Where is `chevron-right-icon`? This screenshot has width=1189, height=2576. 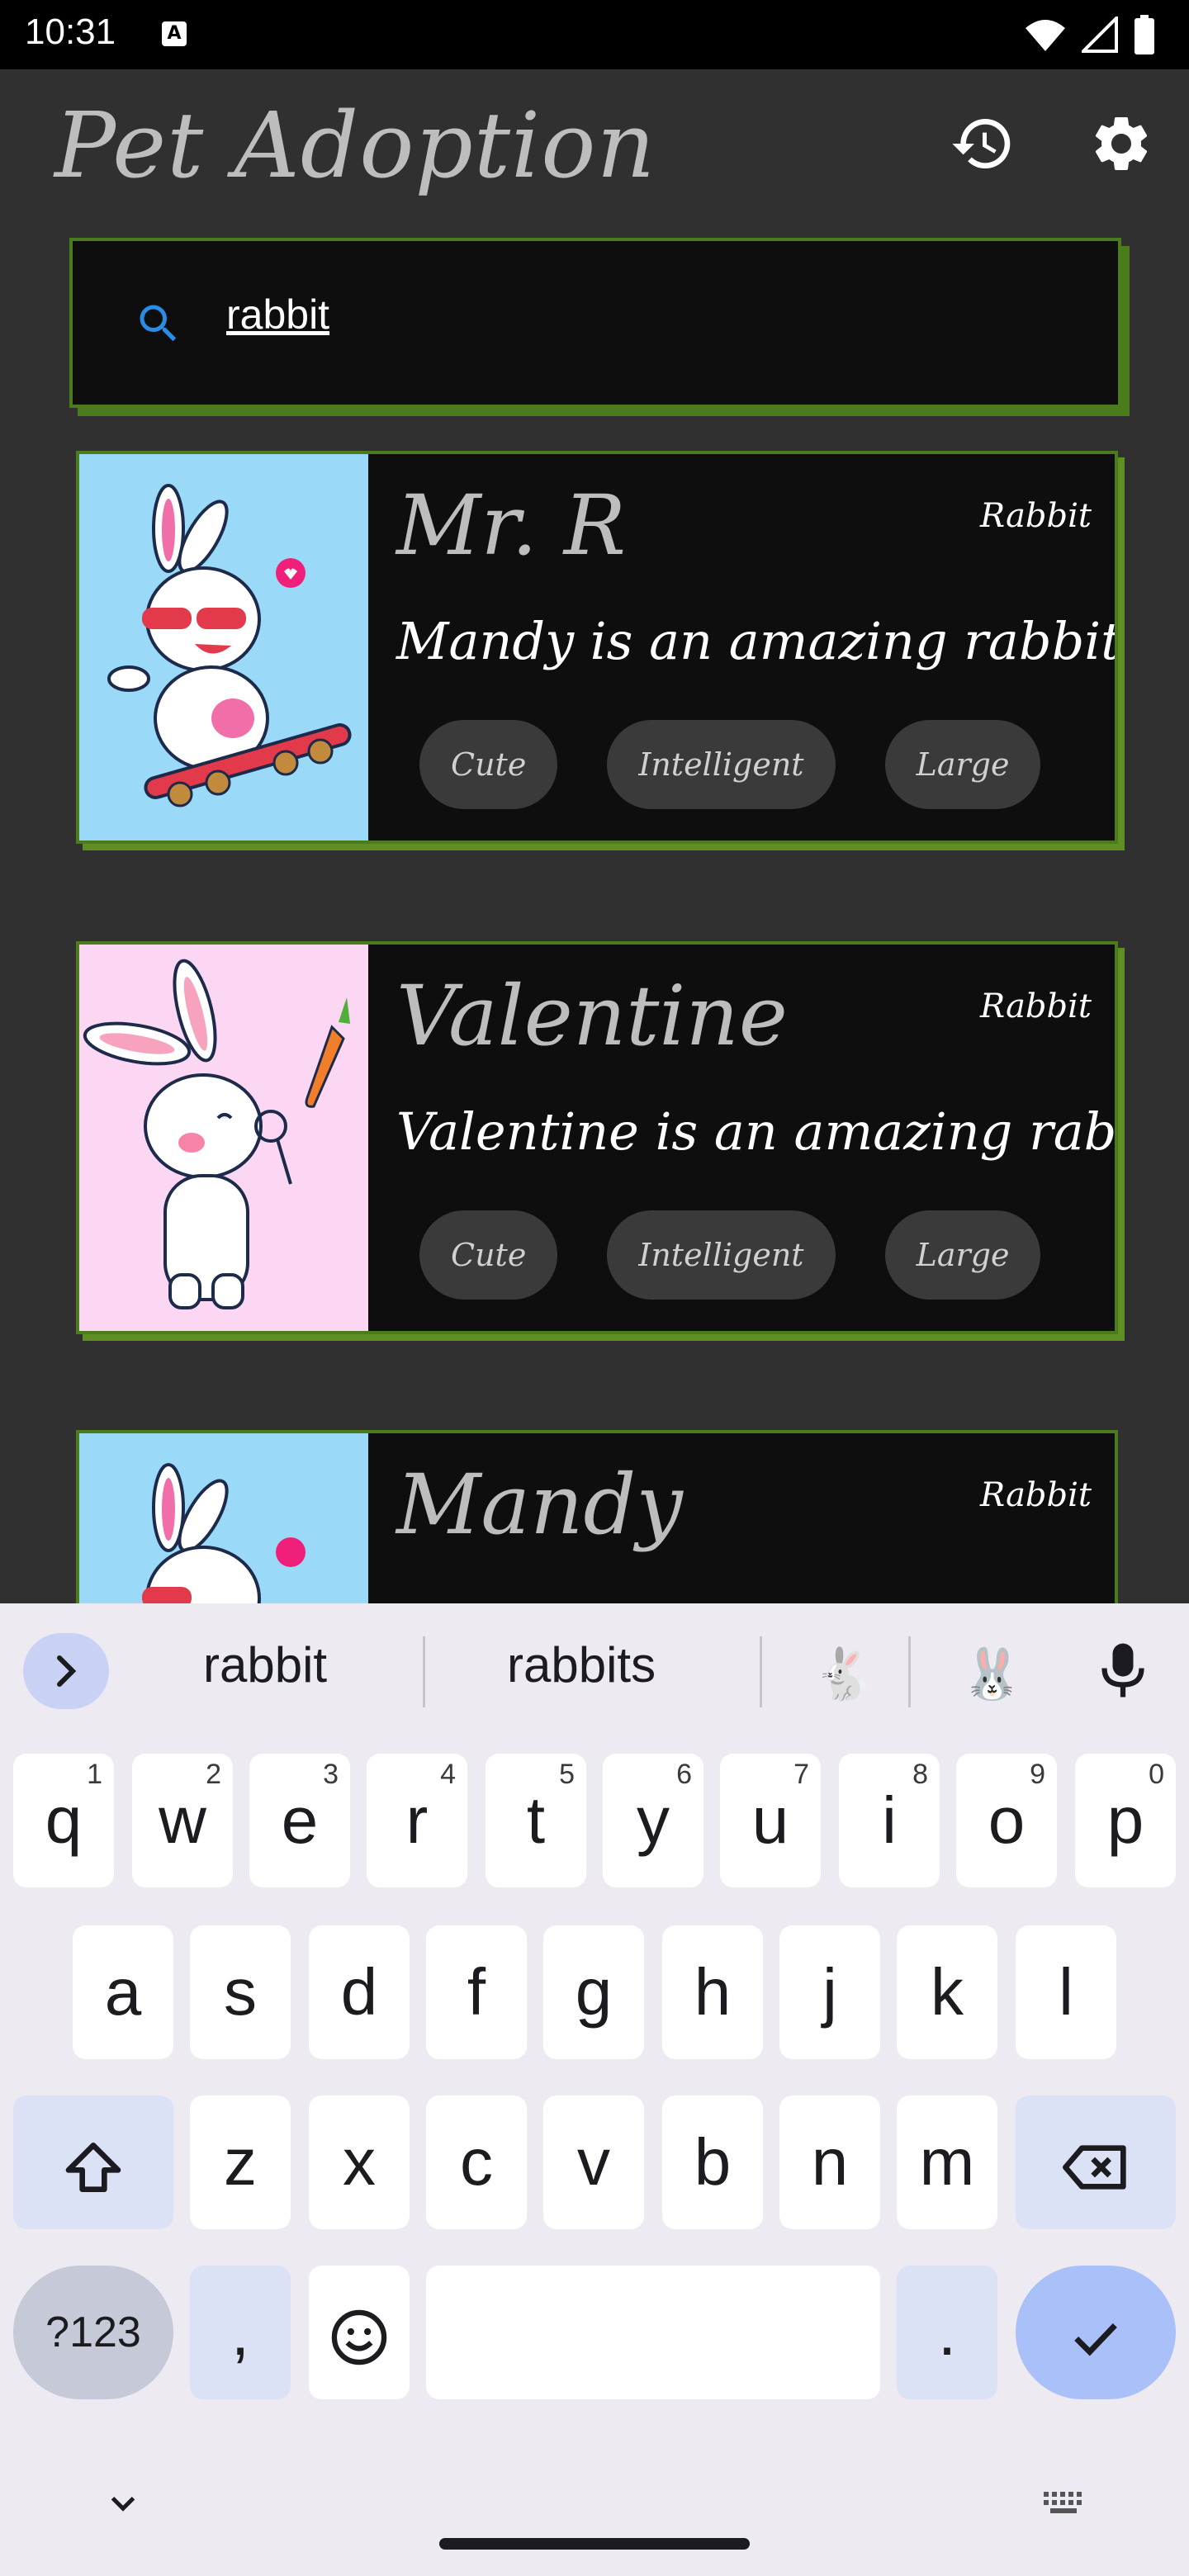
chevron-right-icon is located at coordinates (67, 1671).